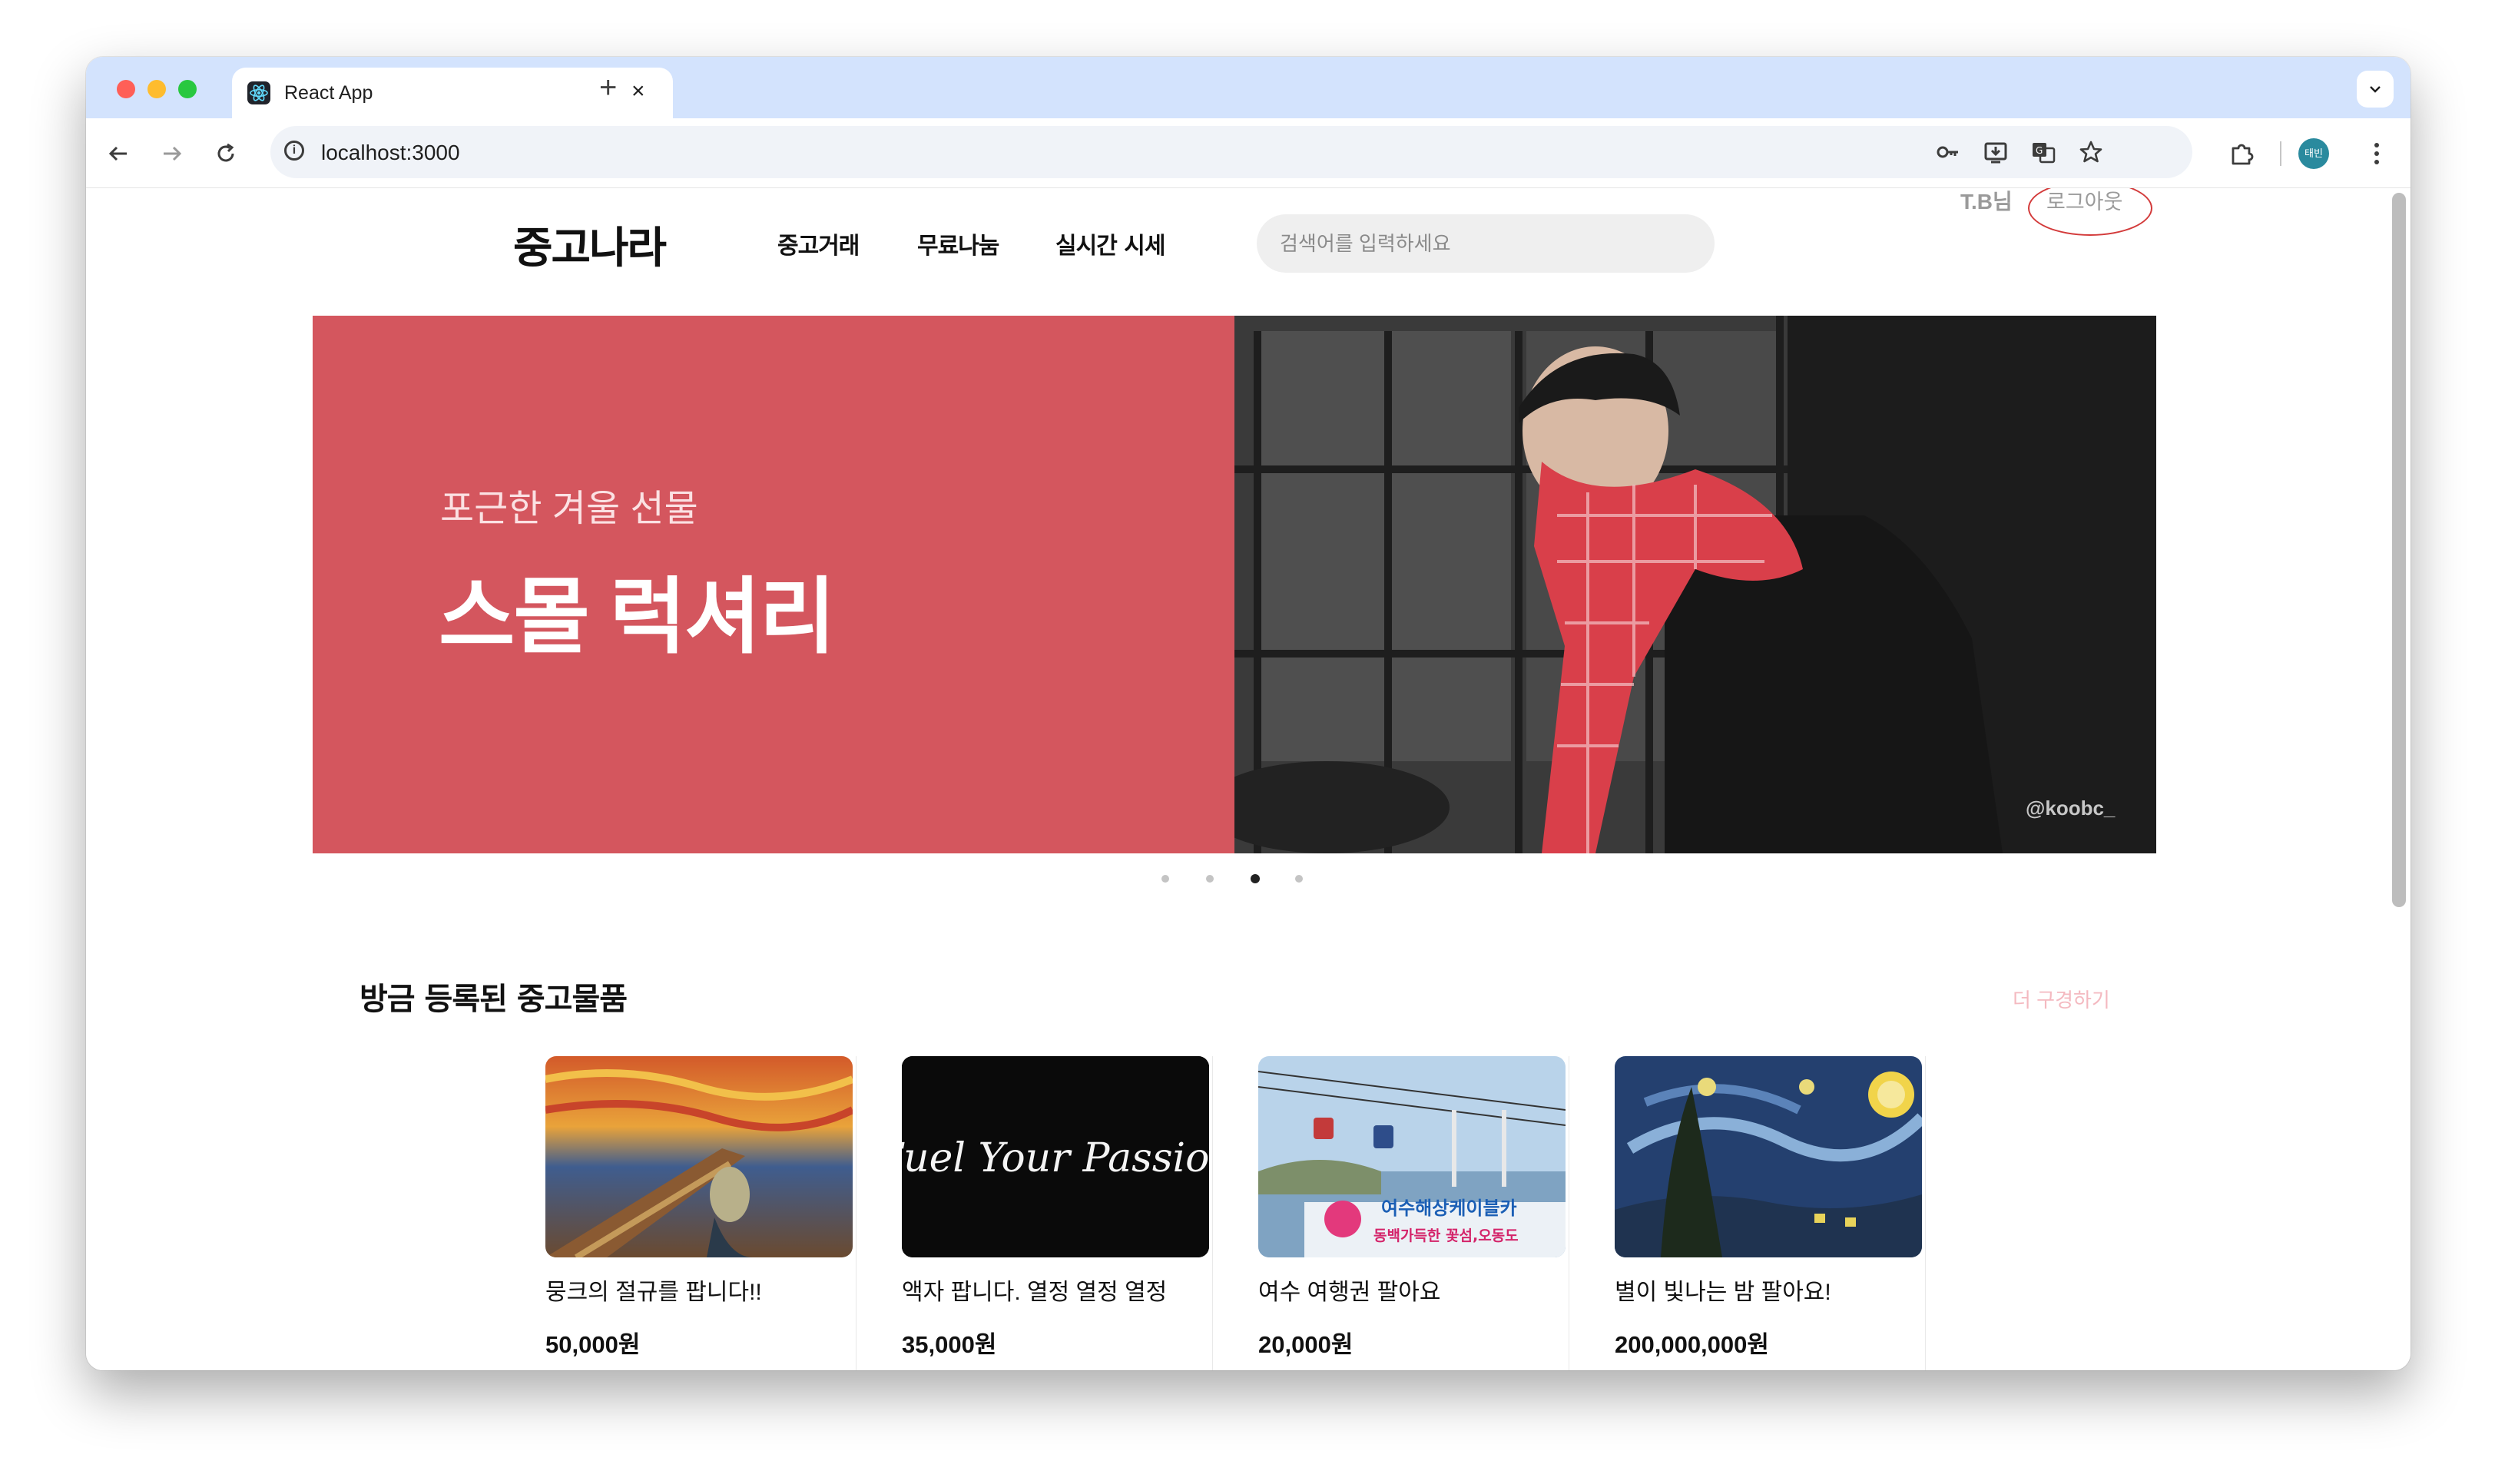 Image resolution: width=2495 pixels, height=1484 pixels. What do you see at coordinates (1255, 878) in the screenshot?
I see `carousel-dot-3-active` at bounding box center [1255, 878].